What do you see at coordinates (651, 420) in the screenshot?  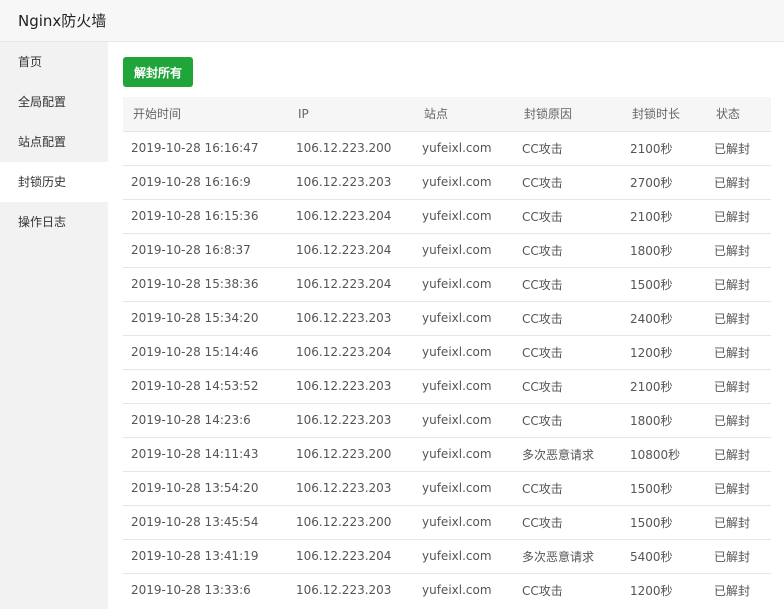 I see `cell-duration: 1800秒` at bounding box center [651, 420].